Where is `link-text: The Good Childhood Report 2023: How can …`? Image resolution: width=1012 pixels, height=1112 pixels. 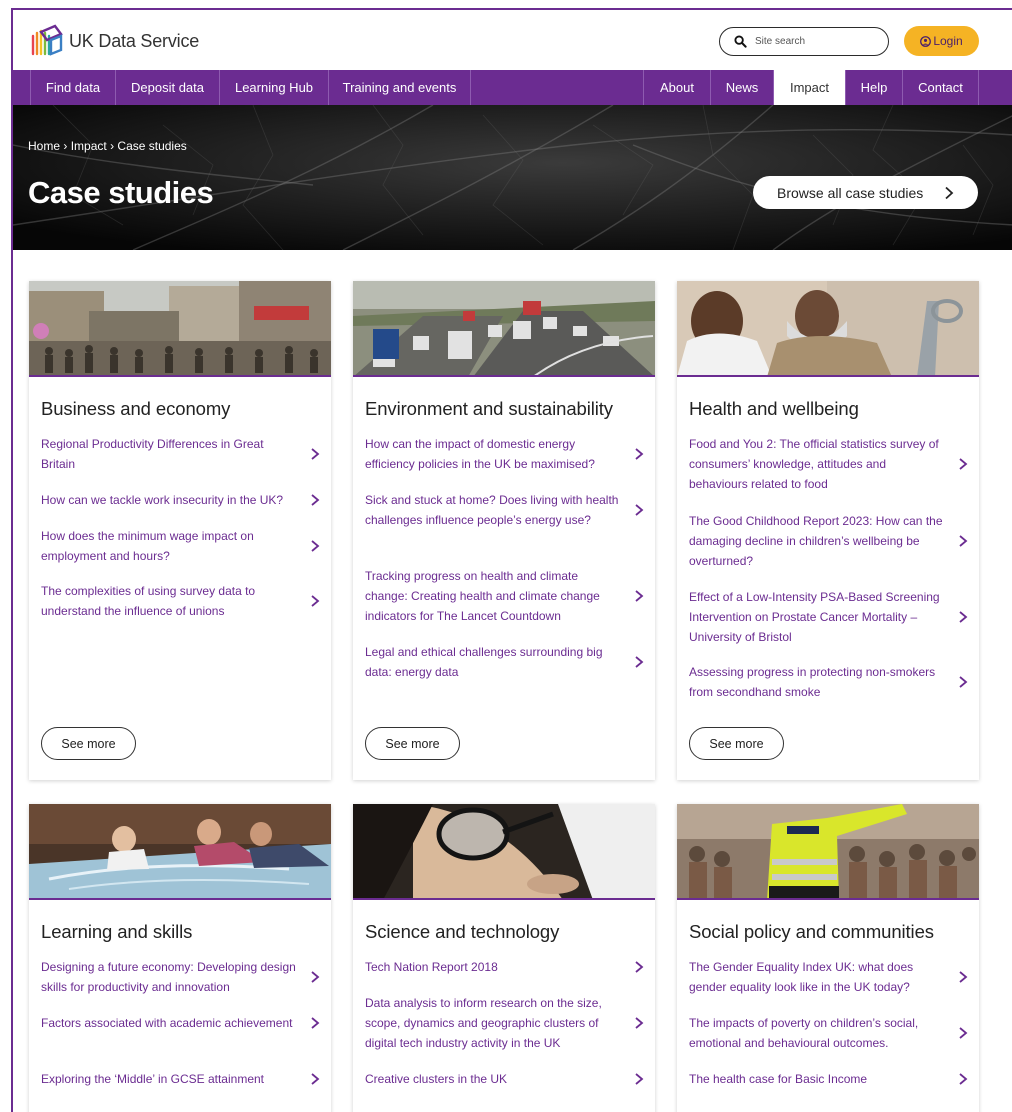
link-text: The Good Childhood Report 2023: How can … is located at coordinates (816, 541).